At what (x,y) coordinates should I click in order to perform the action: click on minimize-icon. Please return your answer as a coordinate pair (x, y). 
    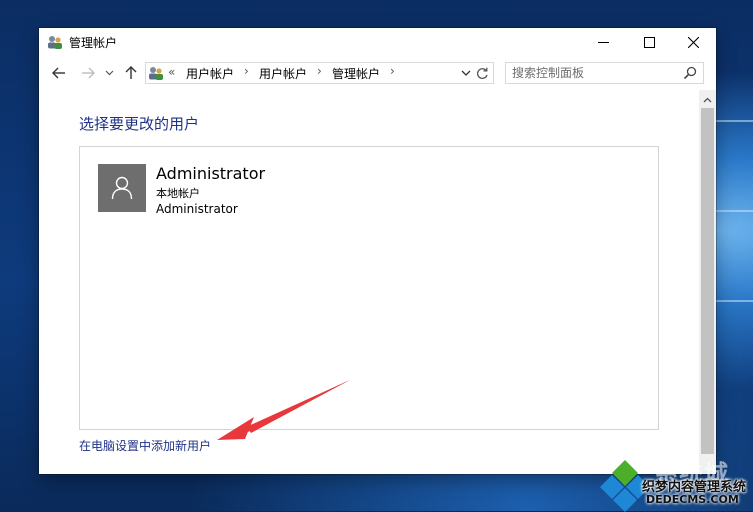
    Looking at the image, I should click on (603, 42).